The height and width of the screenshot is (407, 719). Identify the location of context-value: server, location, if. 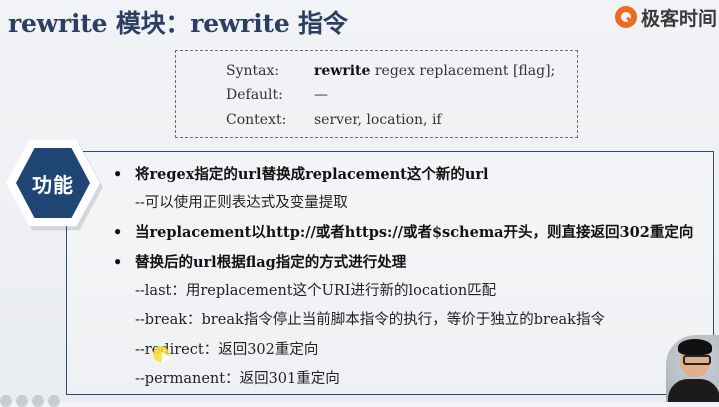
(378, 120).